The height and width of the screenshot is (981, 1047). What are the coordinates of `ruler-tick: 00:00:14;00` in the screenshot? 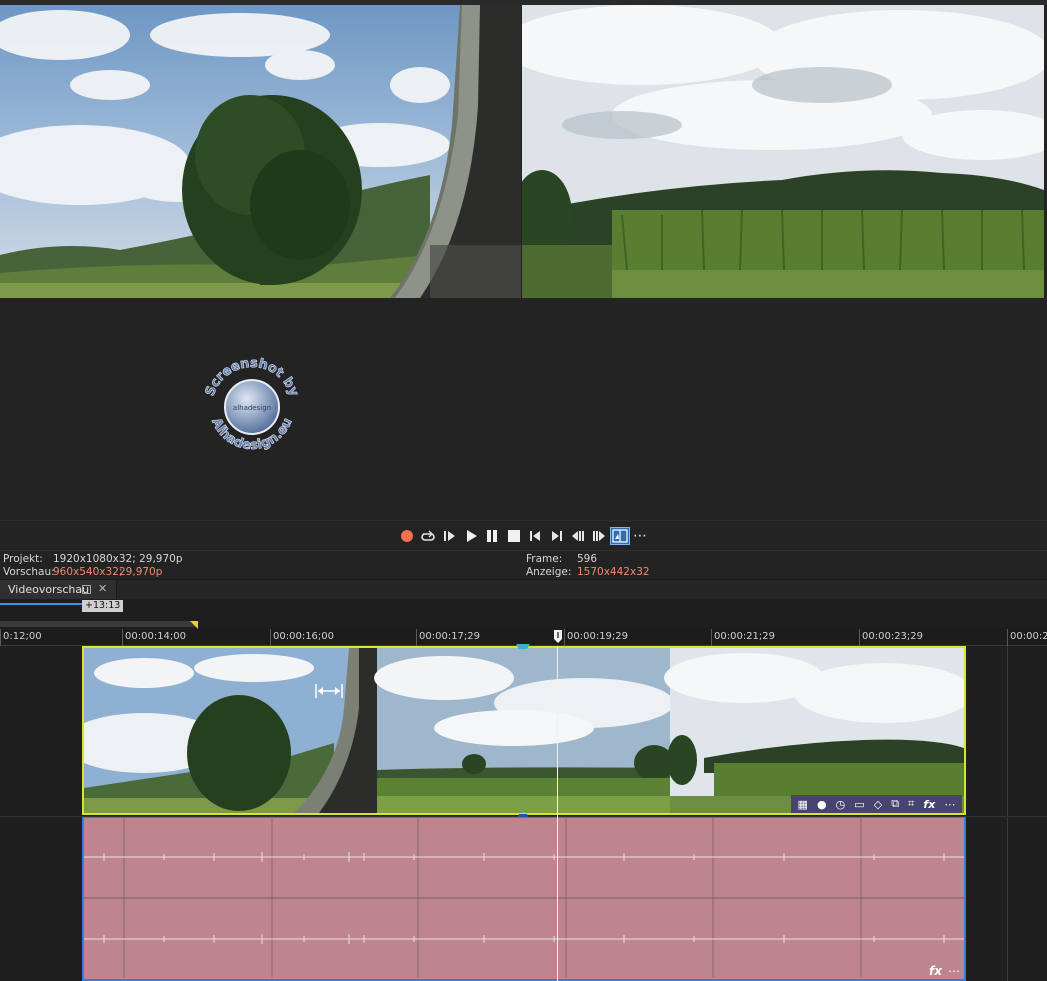 It's located at (154, 637).